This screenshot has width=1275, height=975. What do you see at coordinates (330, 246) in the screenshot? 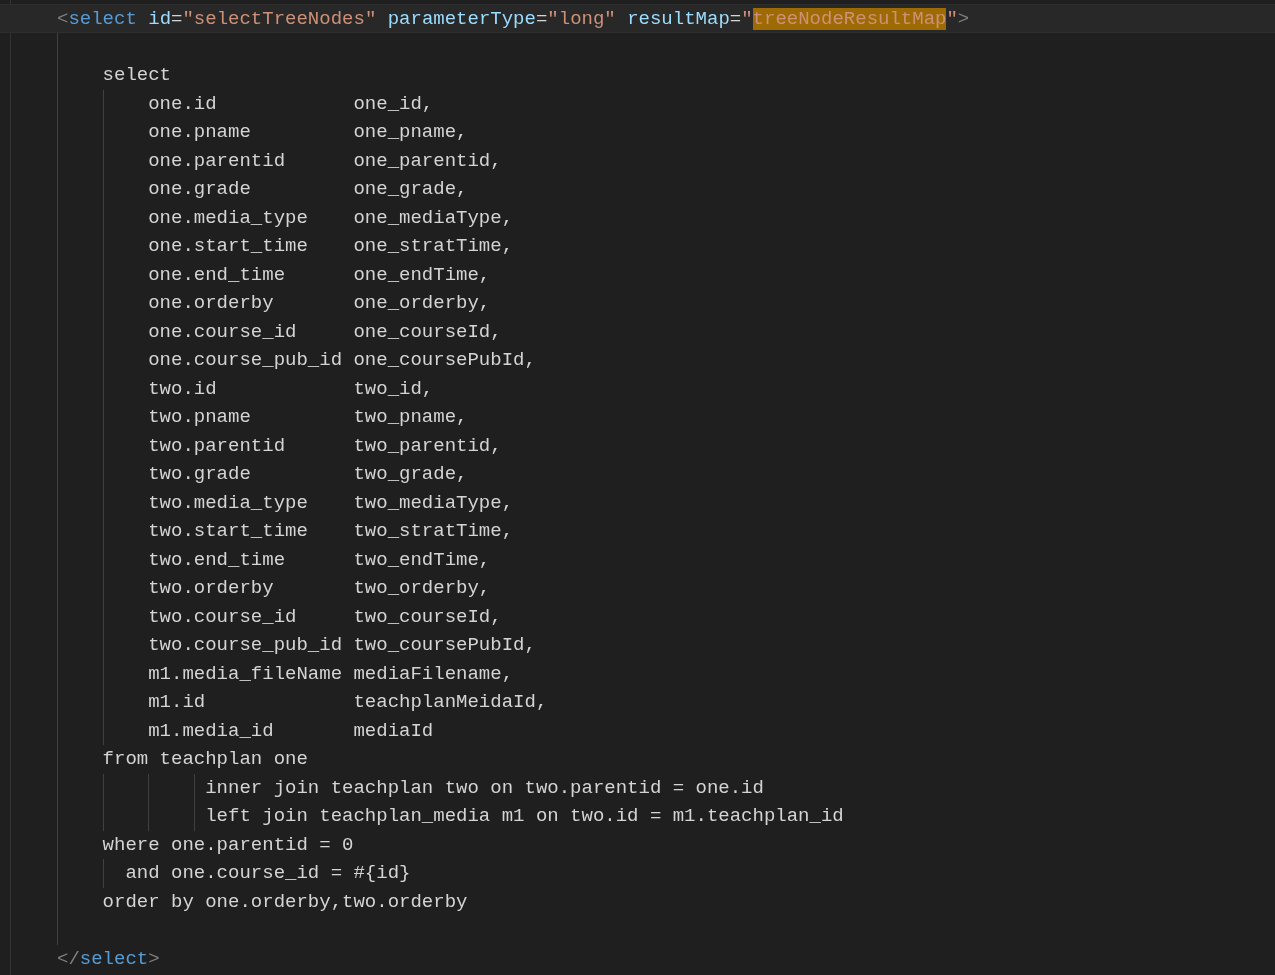
I see `code-line: one.start_time one_stratTime,` at bounding box center [330, 246].